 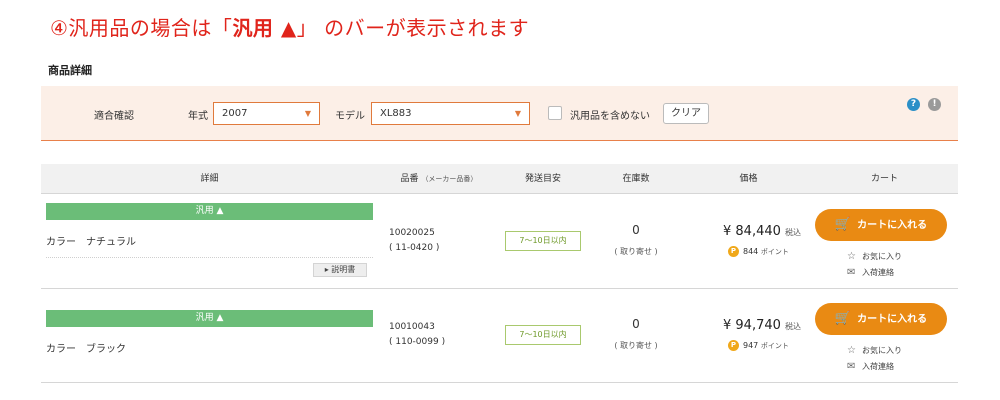 What do you see at coordinates (91, 242) in the screenshot?
I see `color-text: カラー ナチュラル` at bounding box center [91, 242].